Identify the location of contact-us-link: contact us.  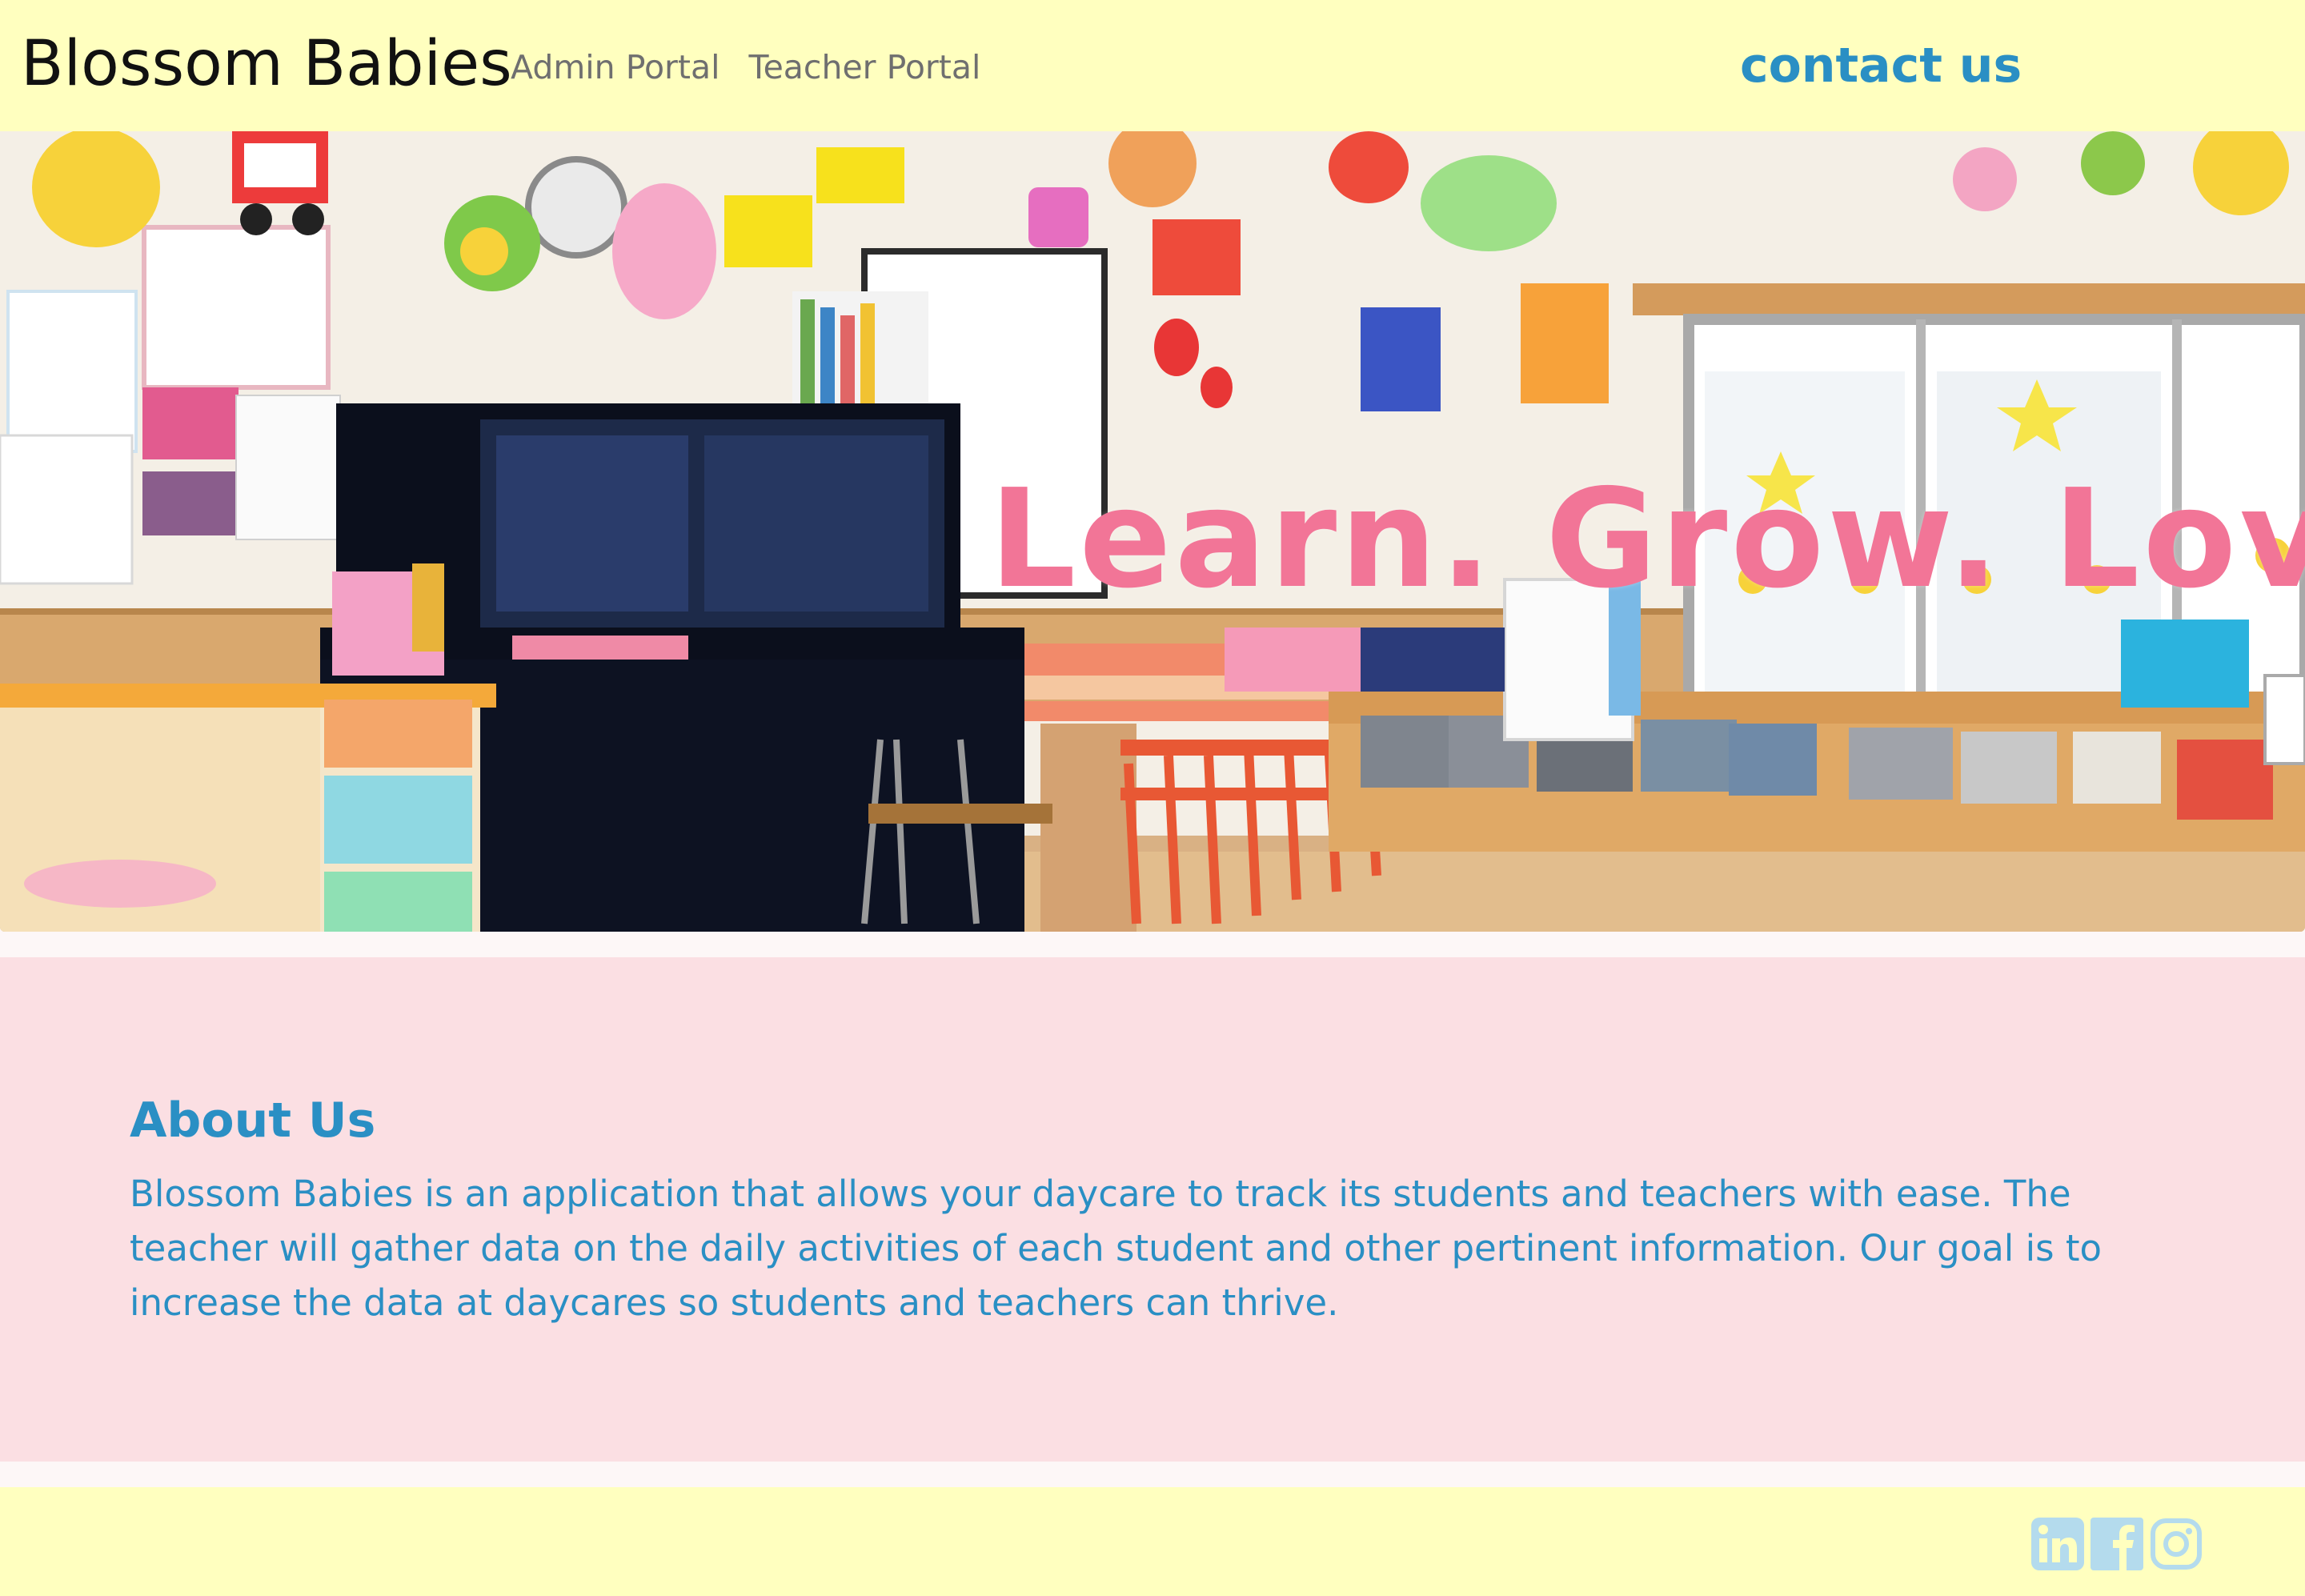
(1881, 65).